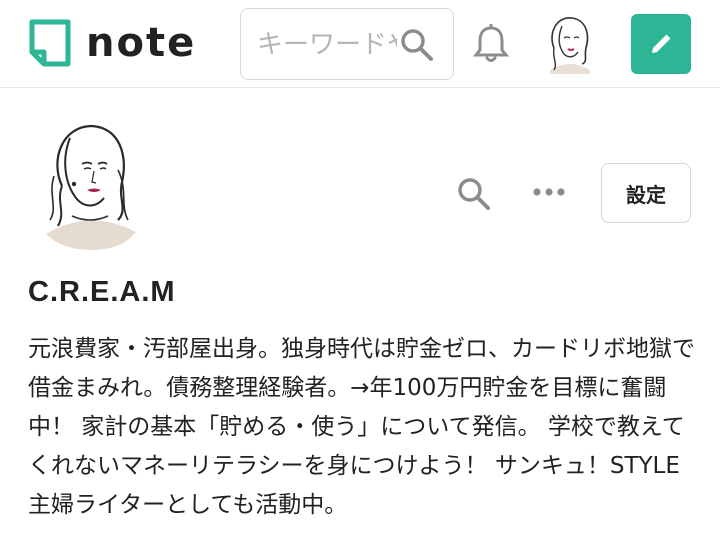 The width and height of the screenshot is (720, 544). Describe the element at coordinates (570, 44) in the screenshot. I see `header-avatar` at that location.